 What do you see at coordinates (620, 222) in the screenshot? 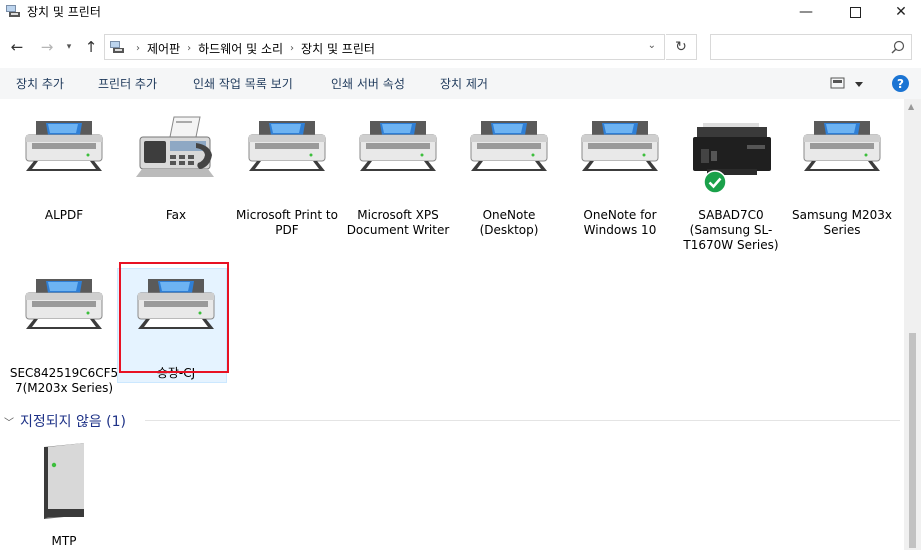
I see `device-label: OneNote for Windows 10` at bounding box center [620, 222].